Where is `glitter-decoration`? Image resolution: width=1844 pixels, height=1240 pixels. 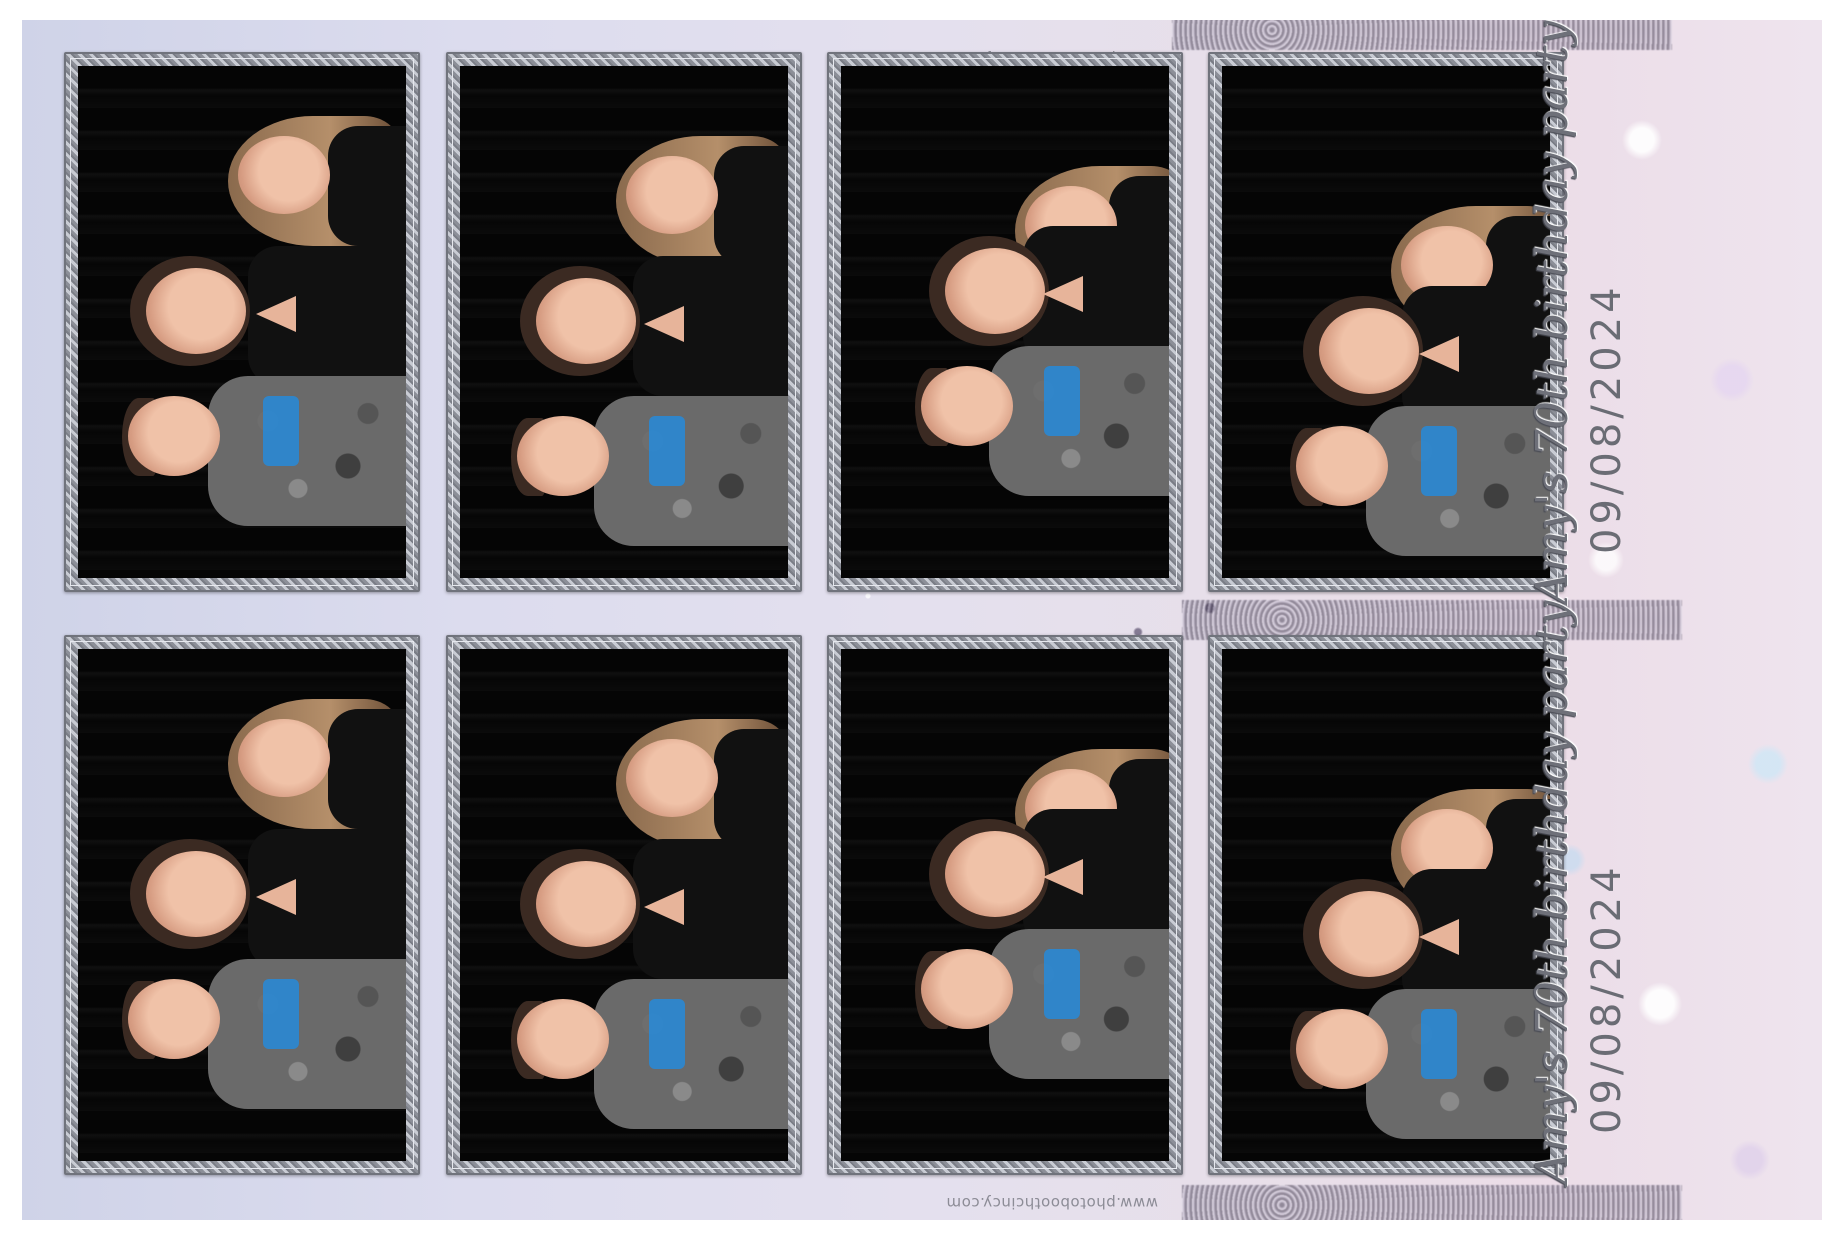
glitter-decoration is located at coordinates (1422, 35).